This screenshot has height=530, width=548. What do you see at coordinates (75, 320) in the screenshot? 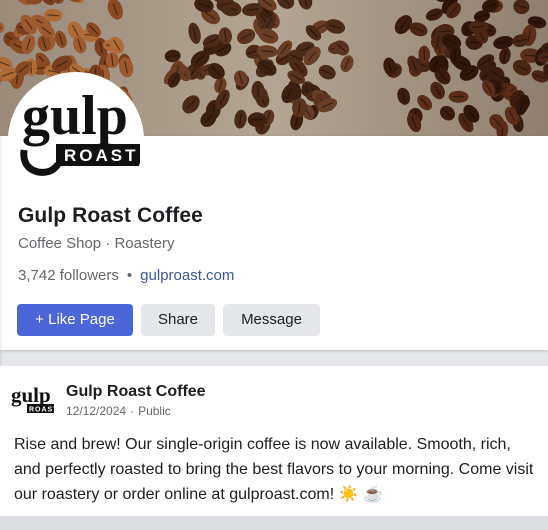
I see `like-page-button: + Like Page` at bounding box center [75, 320].